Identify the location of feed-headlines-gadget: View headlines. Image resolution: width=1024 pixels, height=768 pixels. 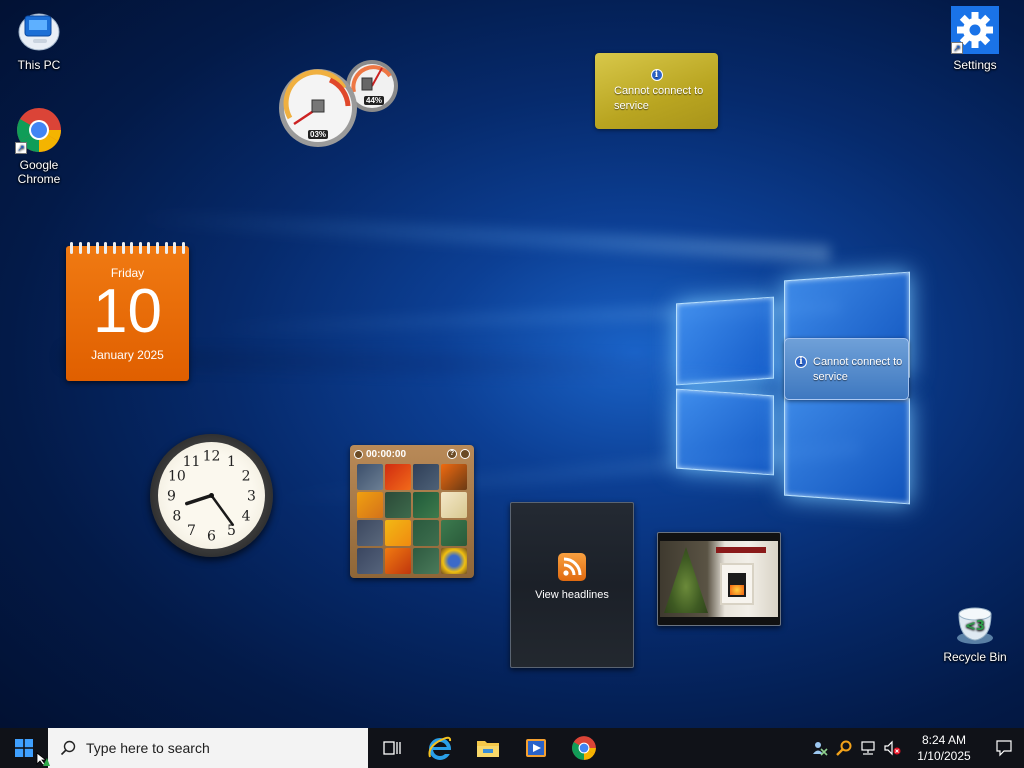
(572, 585).